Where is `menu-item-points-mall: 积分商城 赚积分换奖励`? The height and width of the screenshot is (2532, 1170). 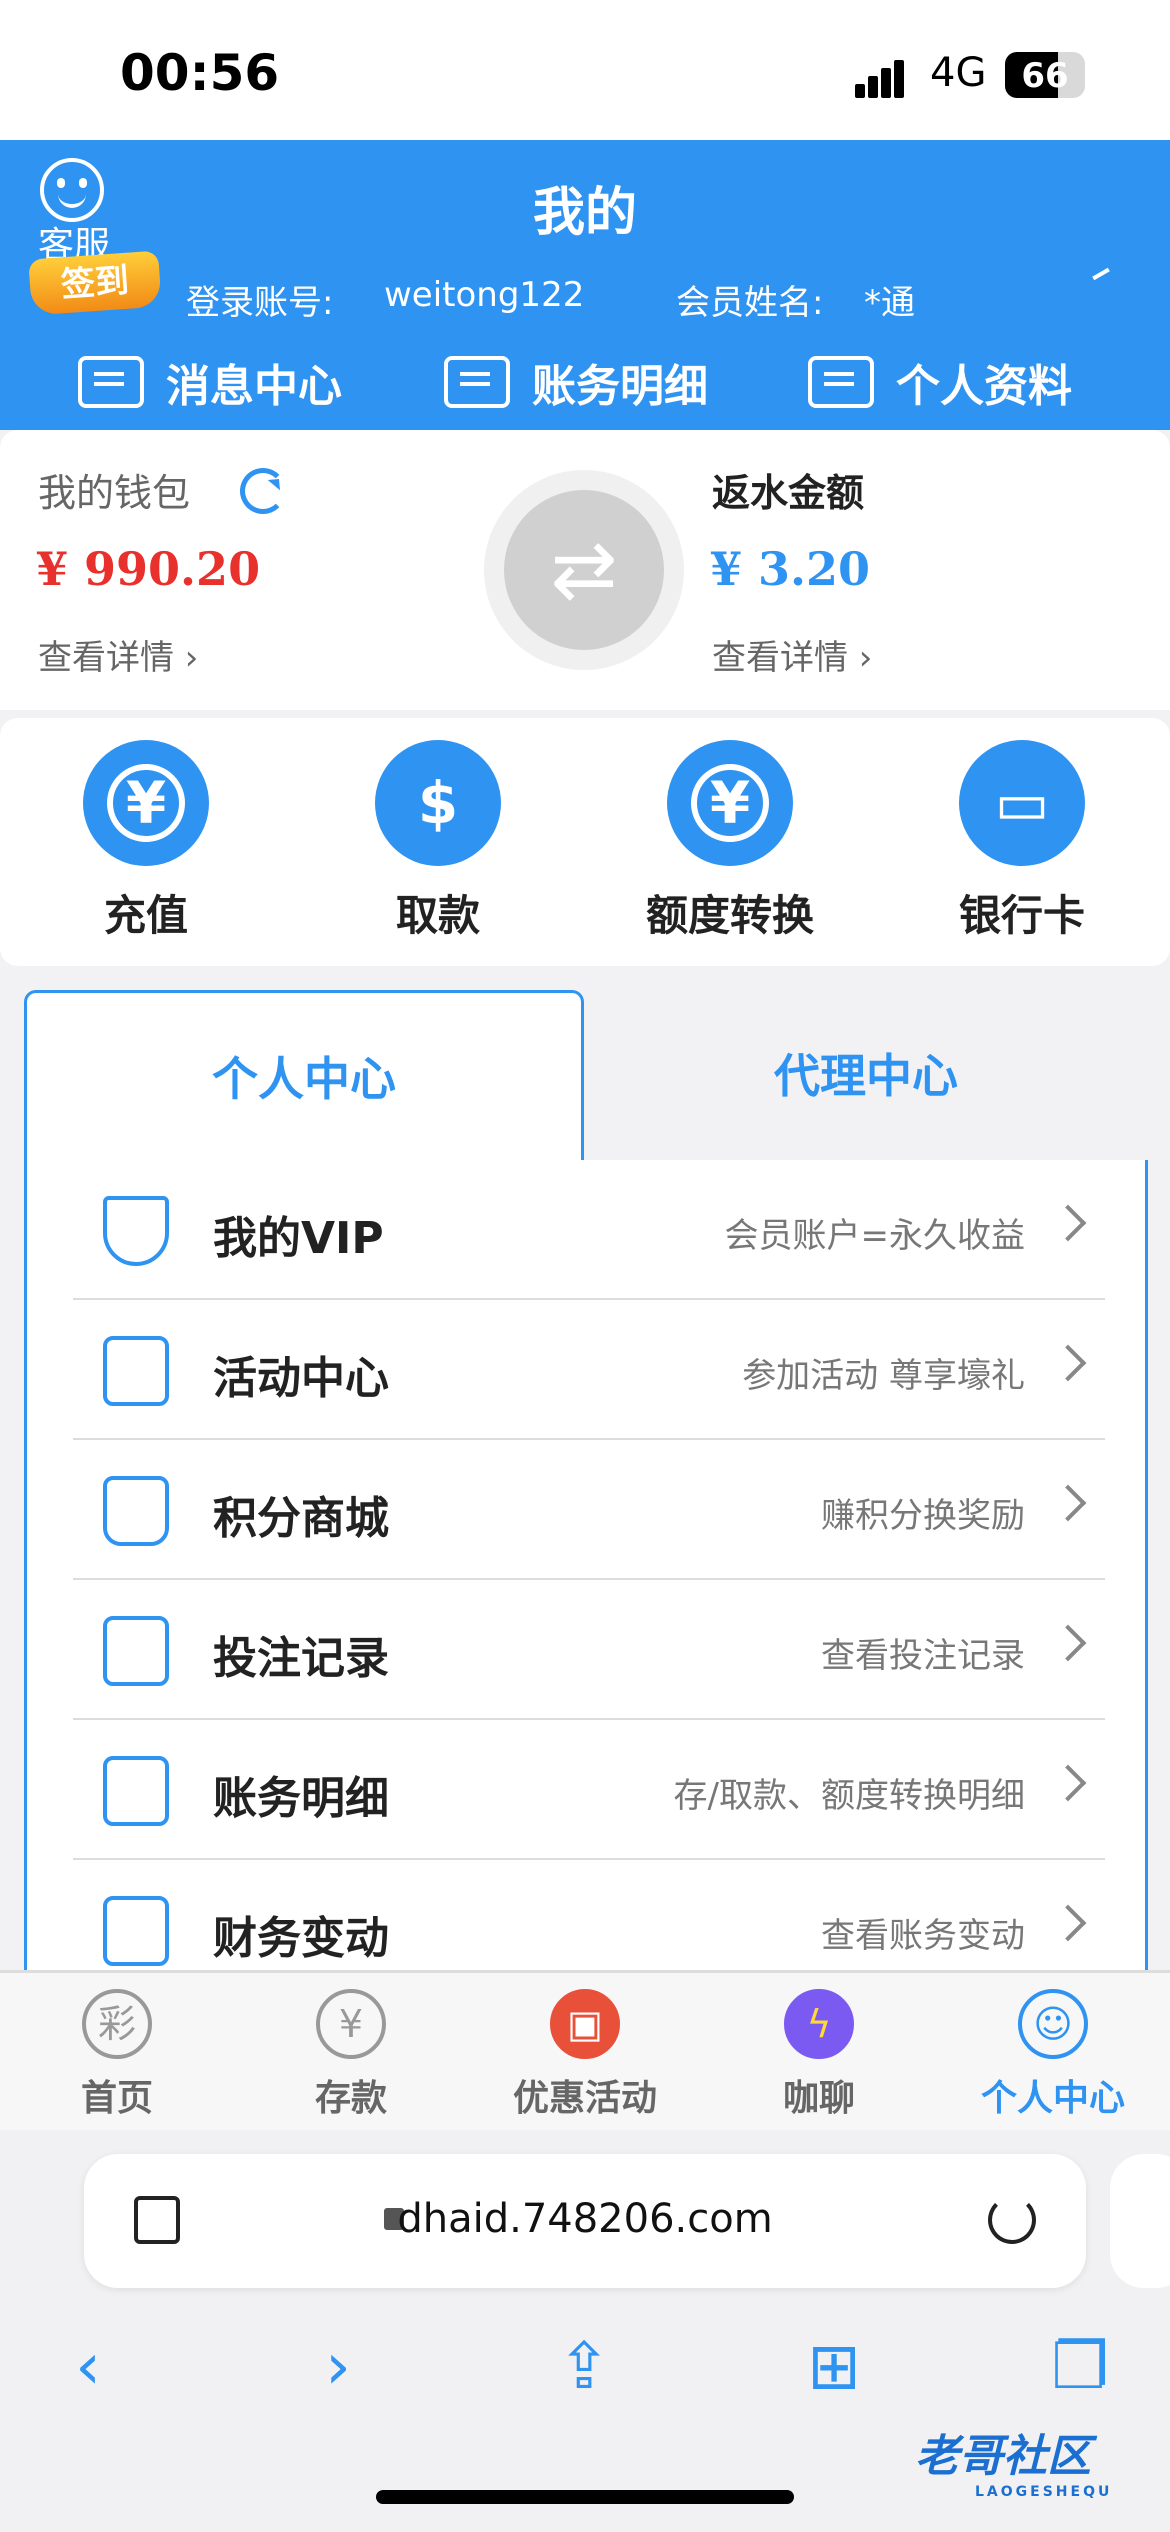 menu-item-points-mall: 积分商城 赚积分换奖励 is located at coordinates (589, 1510).